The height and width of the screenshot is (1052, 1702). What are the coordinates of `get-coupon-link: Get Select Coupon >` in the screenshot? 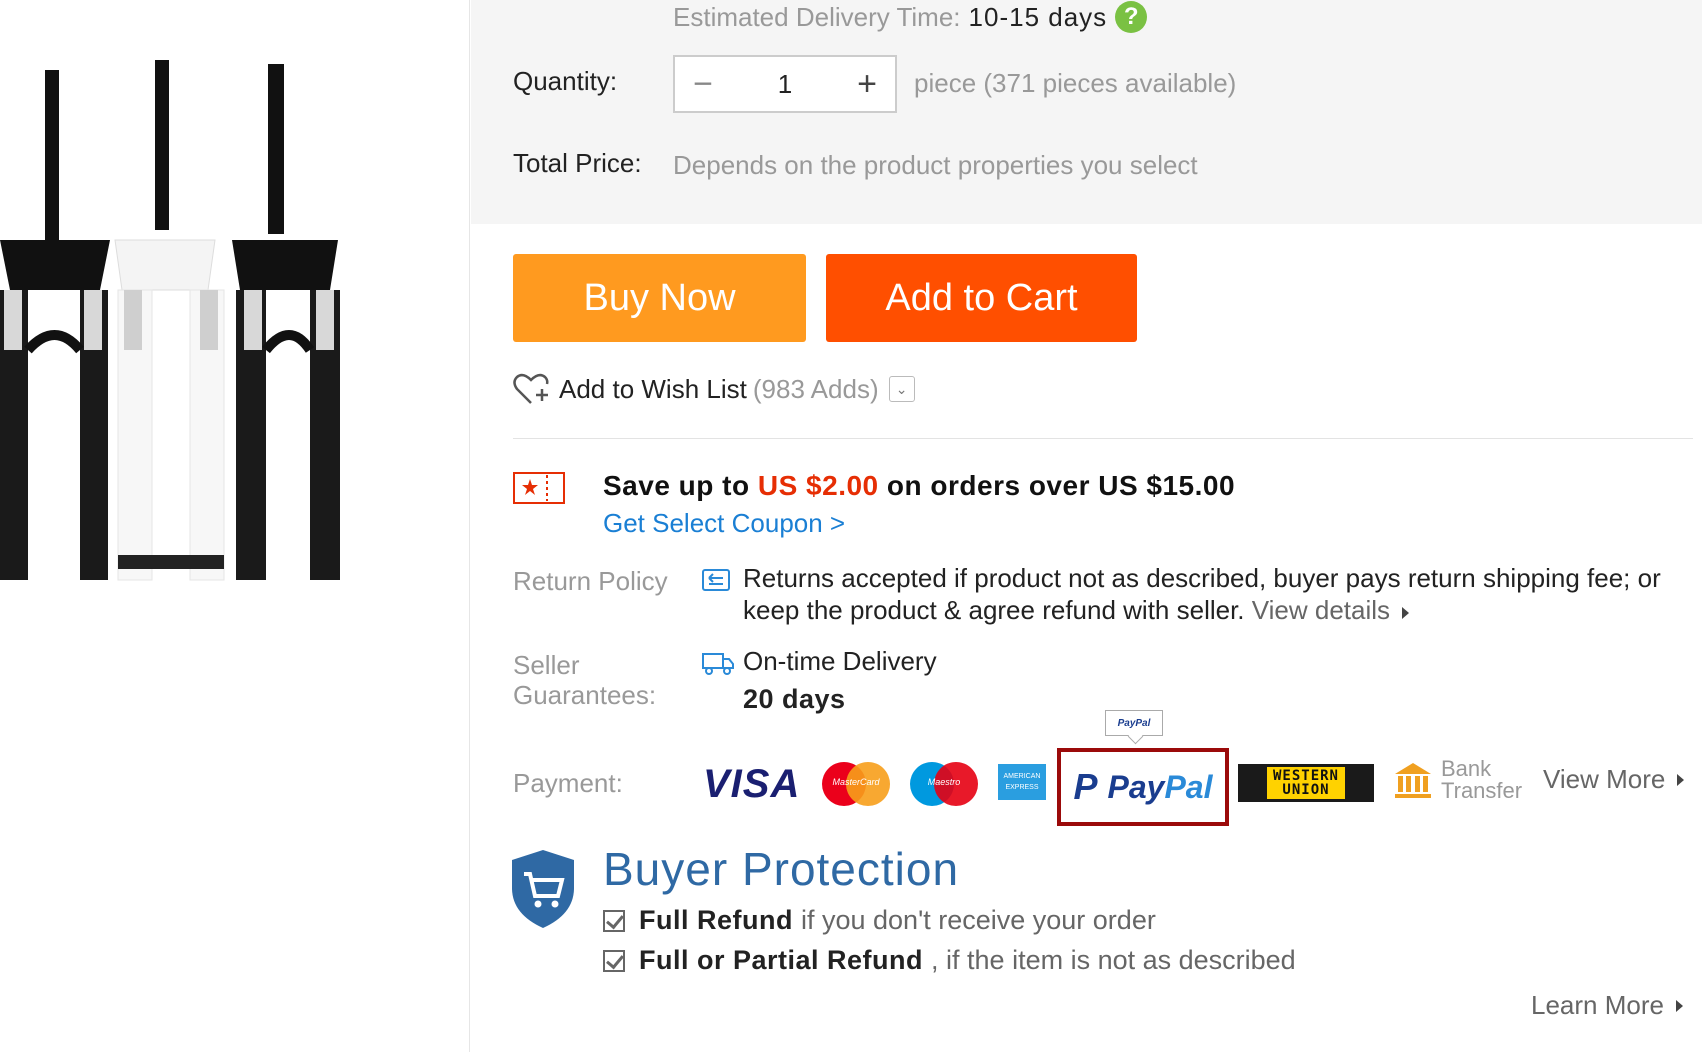 It's located at (724, 523).